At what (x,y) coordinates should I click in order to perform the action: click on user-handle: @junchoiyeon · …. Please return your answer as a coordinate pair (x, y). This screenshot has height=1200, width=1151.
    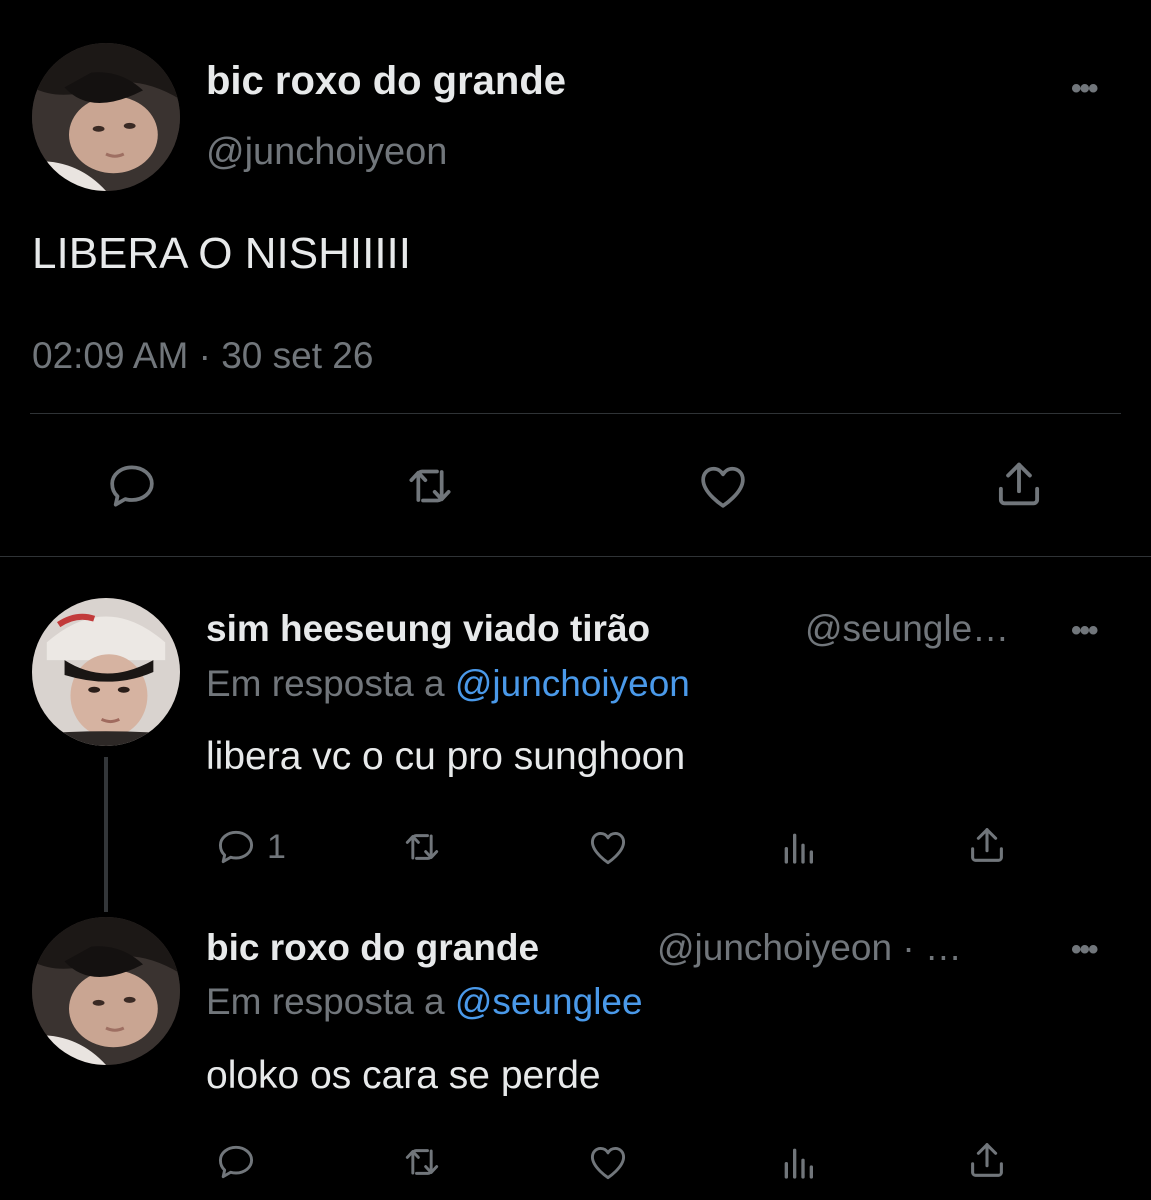
    Looking at the image, I should click on (809, 947).